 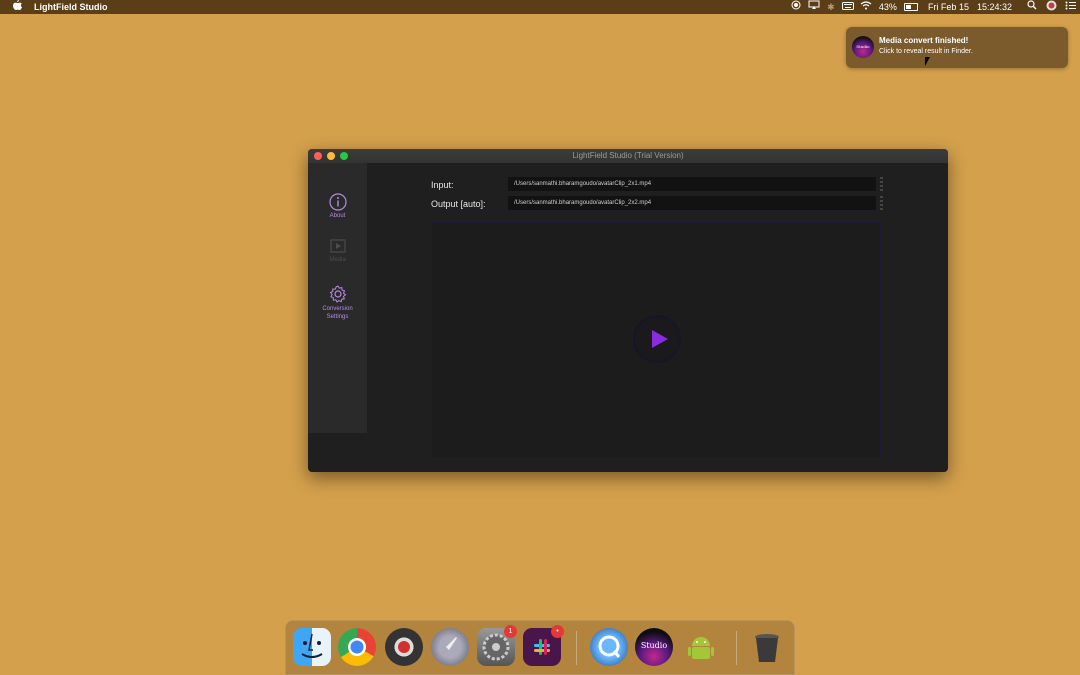 I want to click on notification-title: Media convert finished!, so click(x=924, y=40).